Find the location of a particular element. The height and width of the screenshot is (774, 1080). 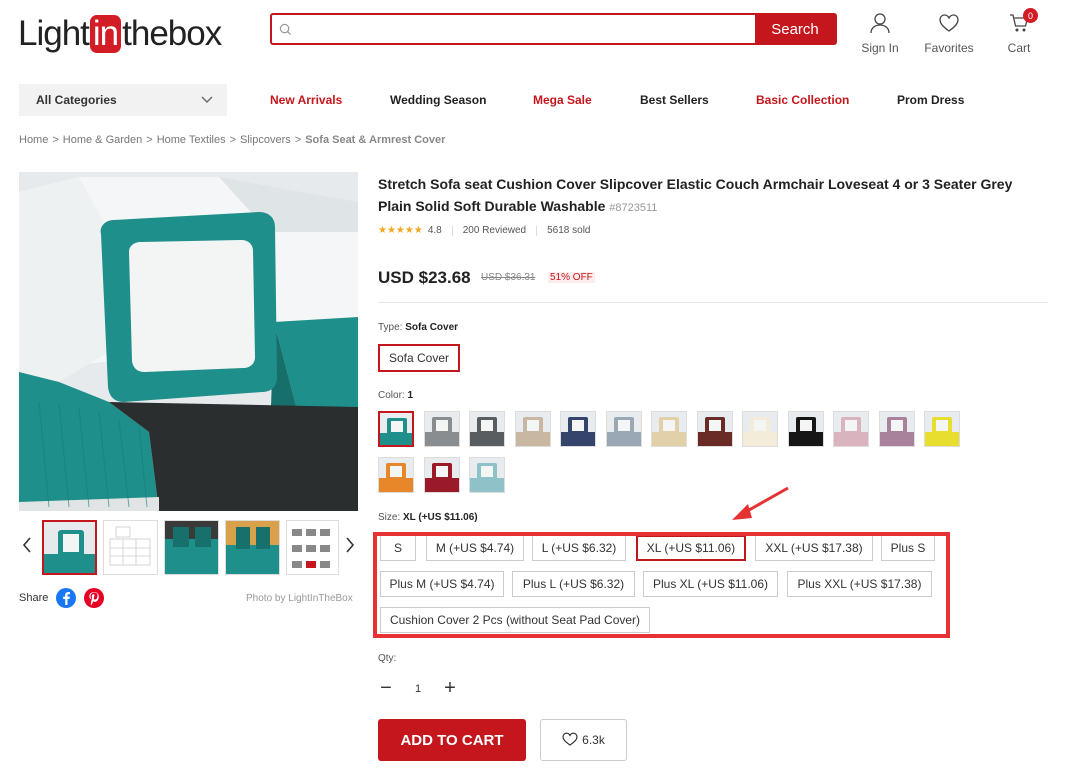

search-icon is located at coordinates (285, 29).